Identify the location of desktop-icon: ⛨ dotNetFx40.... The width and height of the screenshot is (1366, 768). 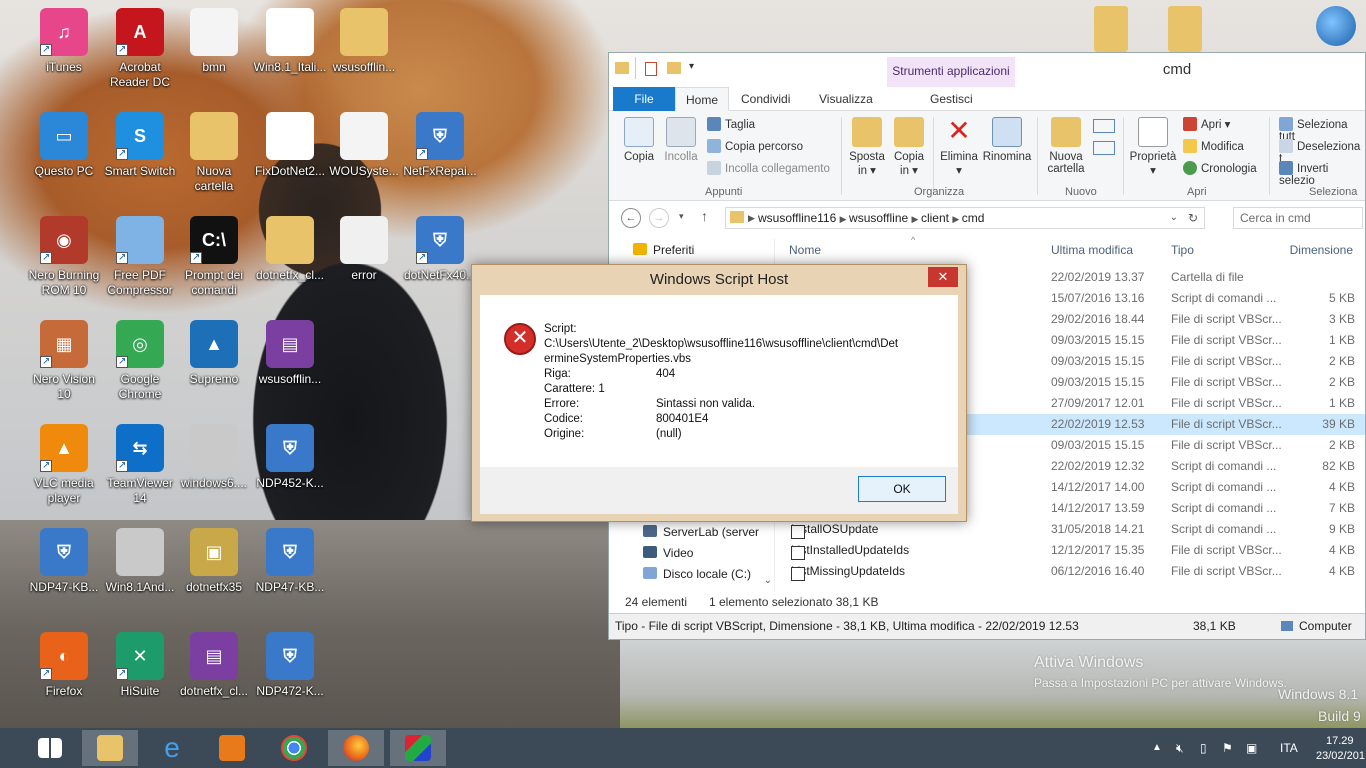
(440, 249).